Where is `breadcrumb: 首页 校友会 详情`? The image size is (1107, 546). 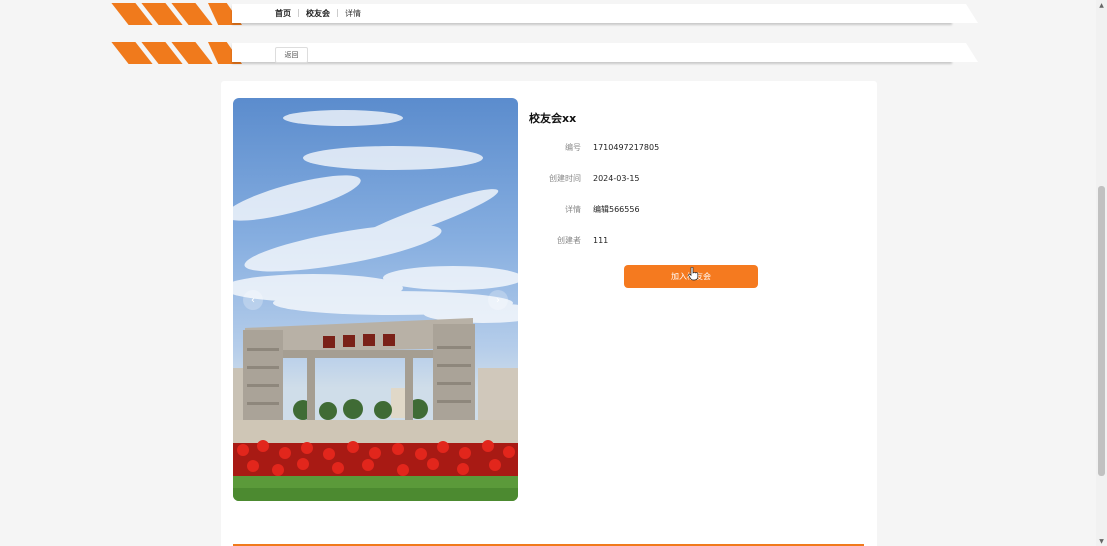
breadcrumb: 首页 校友会 详情 is located at coordinates (318, 13).